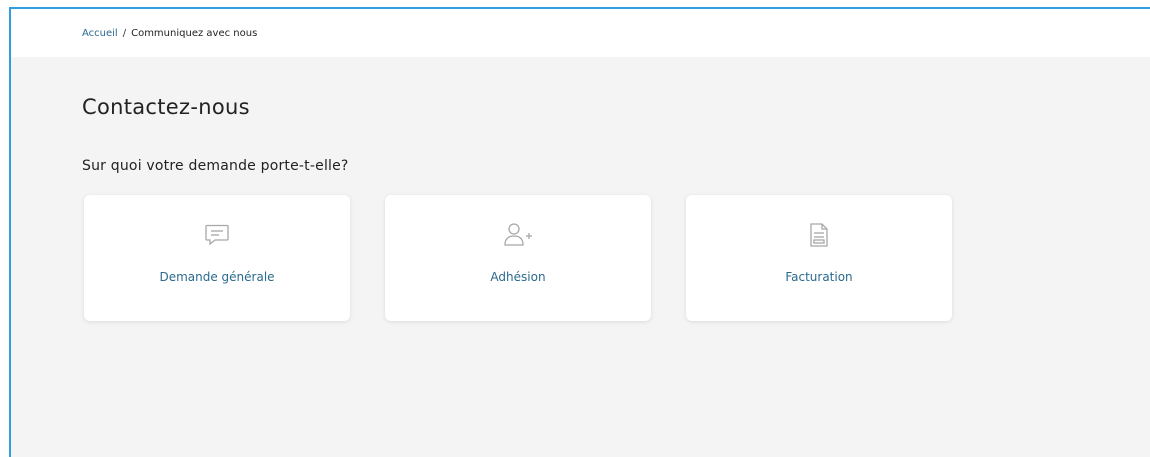 This screenshot has height=457, width=1150. What do you see at coordinates (217, 235) in the screenshot?
I see `chat-icon` at bounding box center [217, 235].